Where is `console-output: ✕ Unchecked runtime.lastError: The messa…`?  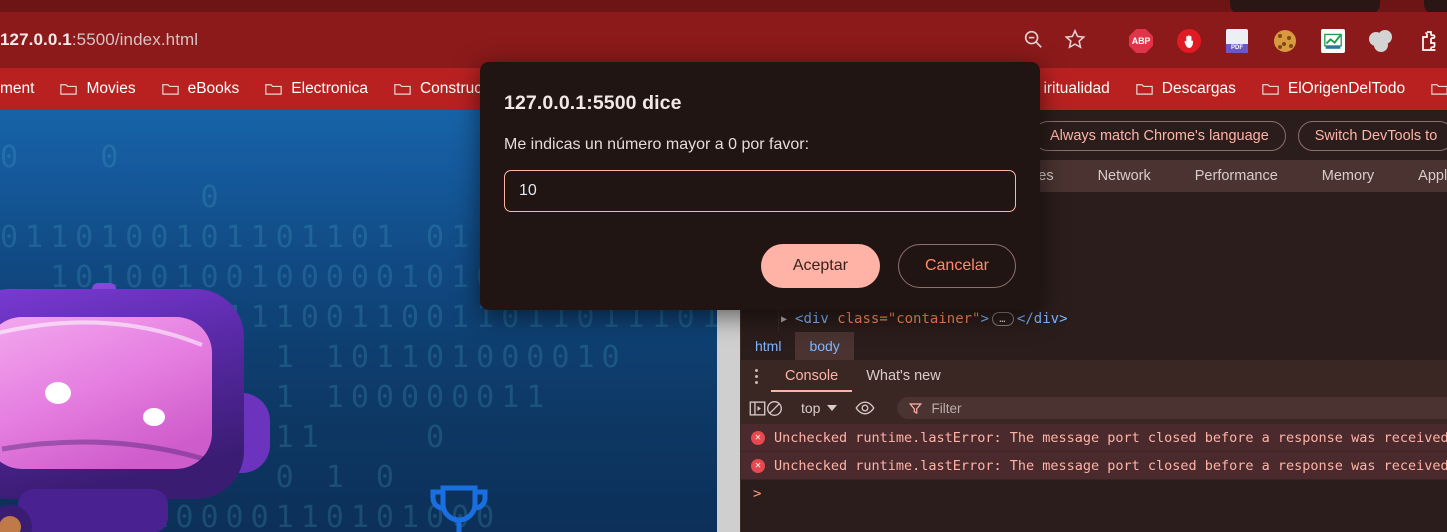 console-output: ✕ Unchecked runtime.lastError: The messa… is located at coordinates (1094, 478).